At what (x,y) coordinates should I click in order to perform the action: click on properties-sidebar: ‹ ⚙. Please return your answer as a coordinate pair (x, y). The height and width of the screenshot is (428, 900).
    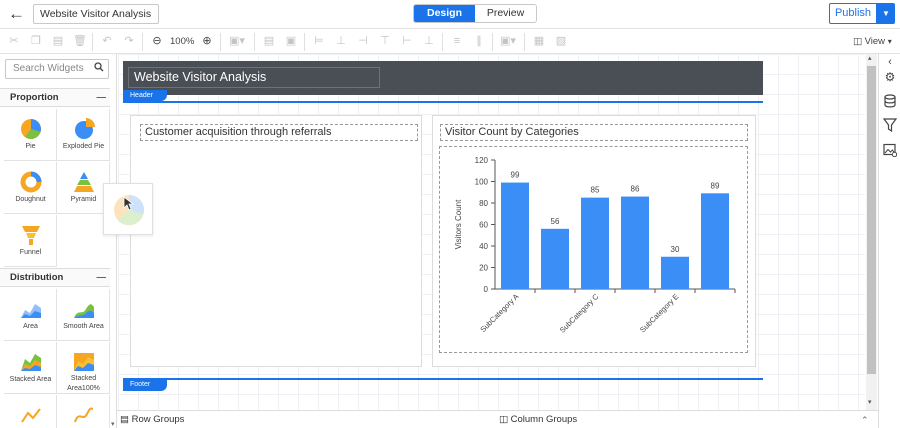
    Looking at the image, I should click on (889, 241).